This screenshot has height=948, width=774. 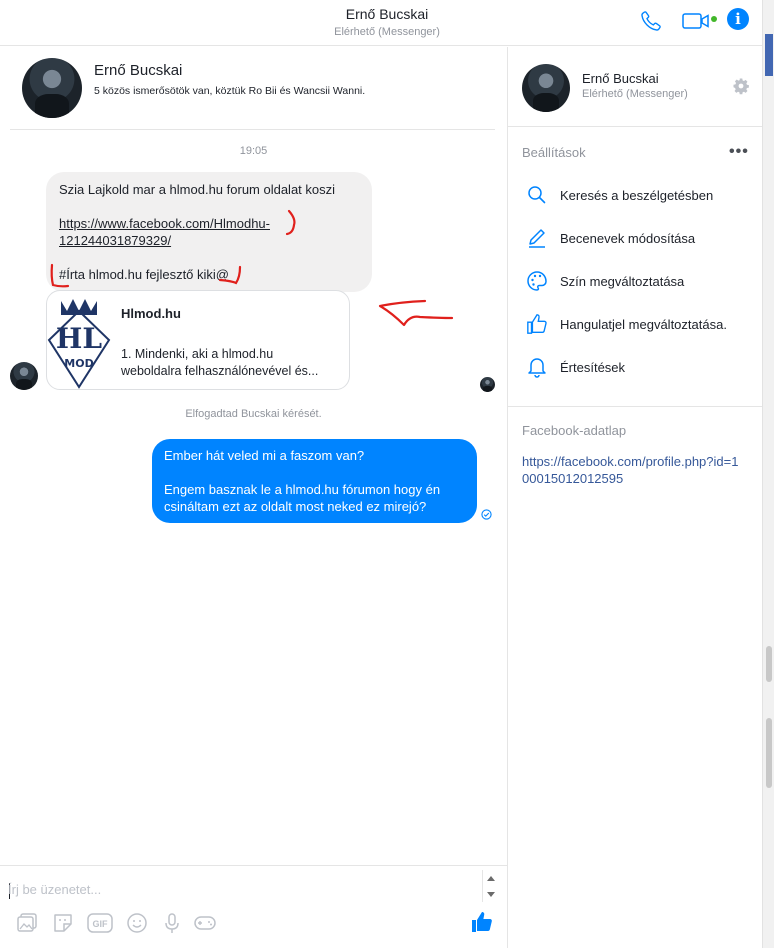 I want to click on details-name: Ernő Bucskai, so click(x=620, y=78).